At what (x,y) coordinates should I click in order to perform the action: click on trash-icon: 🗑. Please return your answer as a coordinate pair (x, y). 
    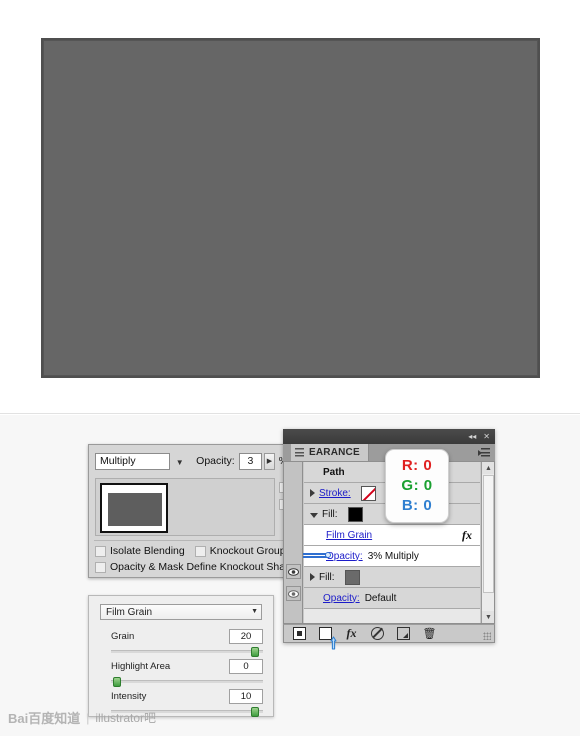
    Looking at the image, I should click on (430, 633).